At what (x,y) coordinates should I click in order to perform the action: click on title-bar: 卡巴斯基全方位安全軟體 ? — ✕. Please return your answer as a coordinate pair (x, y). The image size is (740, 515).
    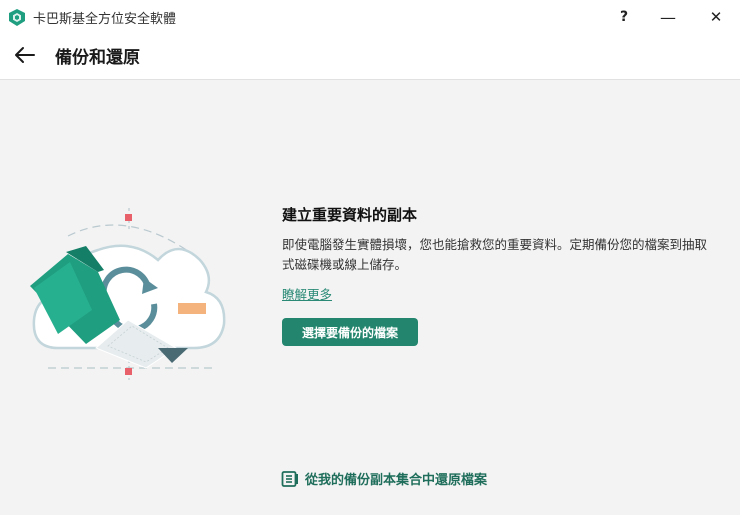
    Looking at the image, I should click on (370, 17).